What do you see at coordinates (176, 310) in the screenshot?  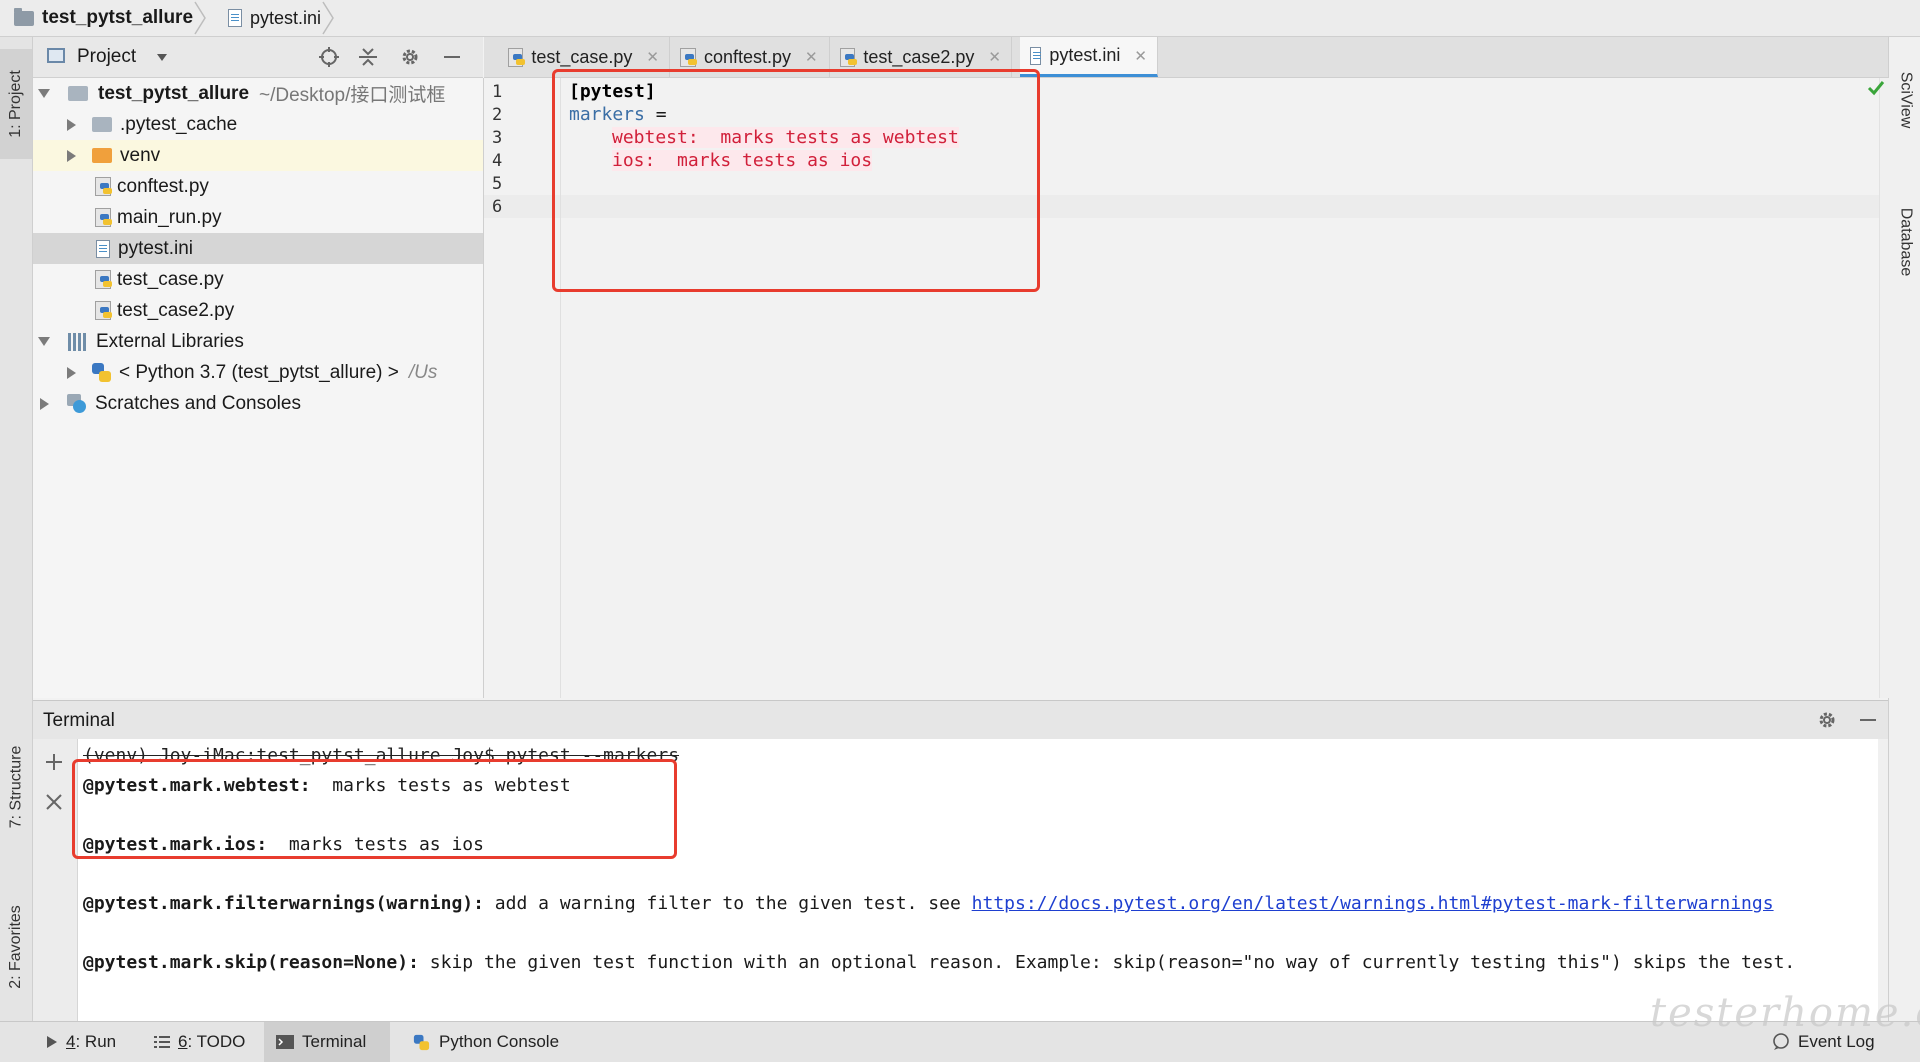 I see `tree-item-label: test_case2.py` at bounding box center [176, 310].